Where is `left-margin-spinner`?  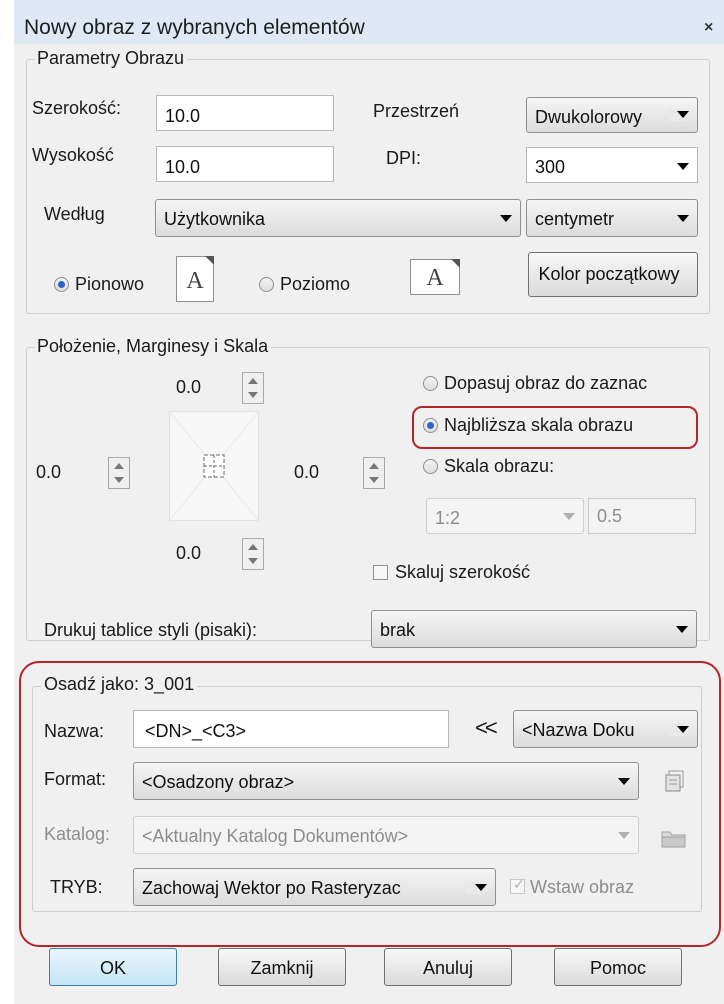
left-margin-spinner is located at coordinates (119, 473).